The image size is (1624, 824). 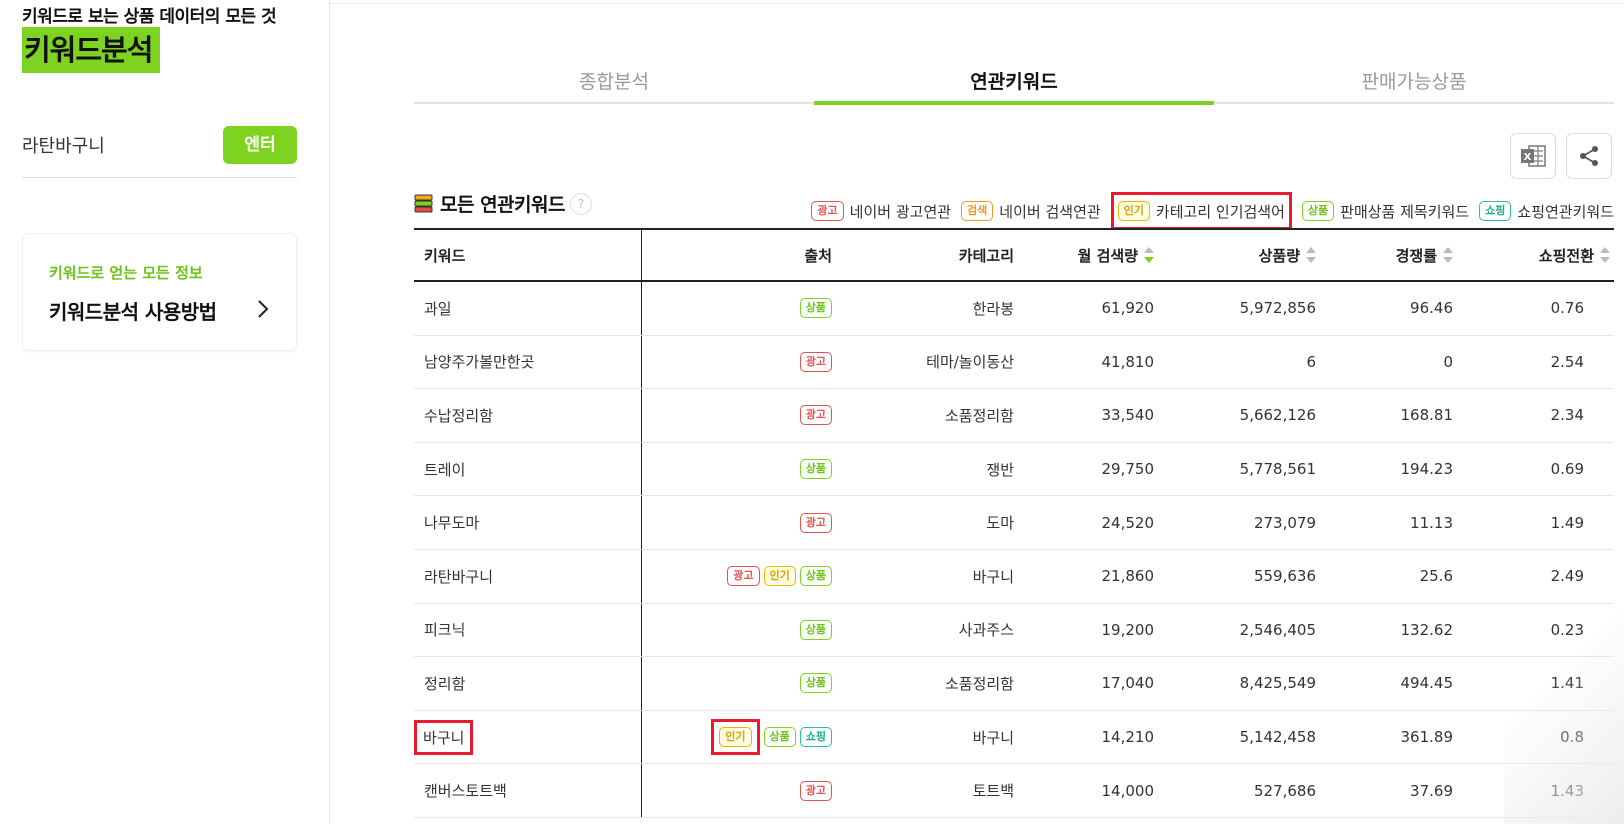 I want to click on keyword-text: 나무도마, so click(x=451, y=522).